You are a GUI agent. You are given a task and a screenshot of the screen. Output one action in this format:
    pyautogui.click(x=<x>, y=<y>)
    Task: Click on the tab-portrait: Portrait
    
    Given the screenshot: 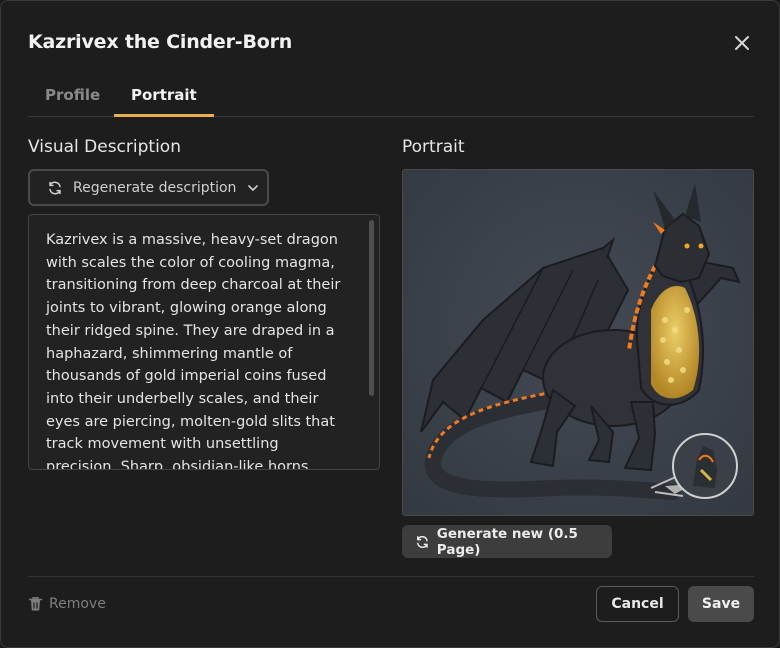 What is the action you would take?
    pyautogui.click(x=164, y=97)
    